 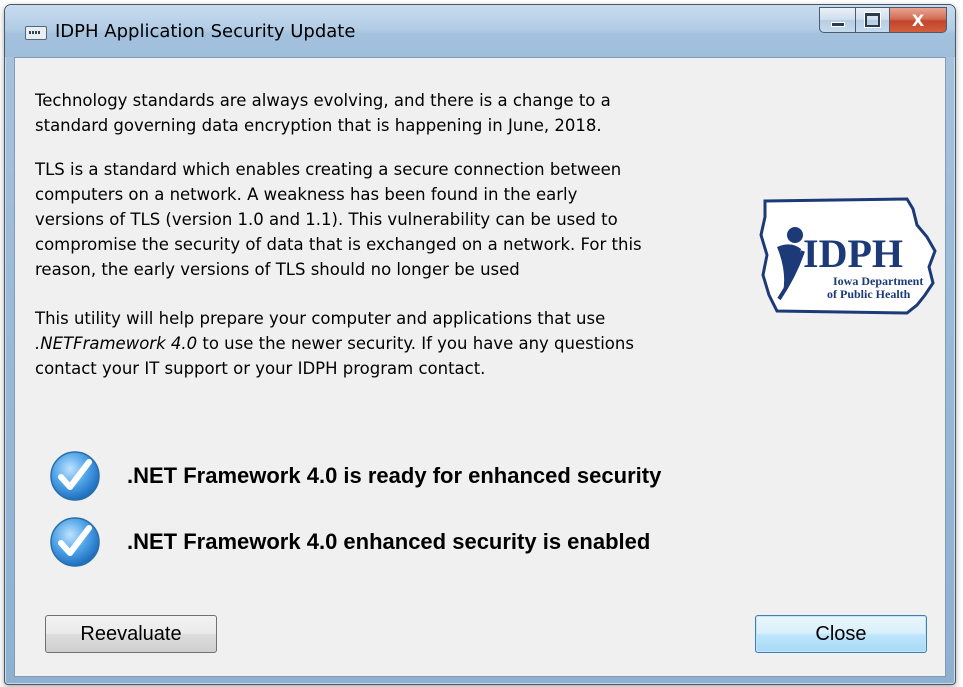 What do you see at coordinates (878, 281) in the screenshot?
I see `logo-subtext-1: Iowa Department` at bounding box center [878, 281].